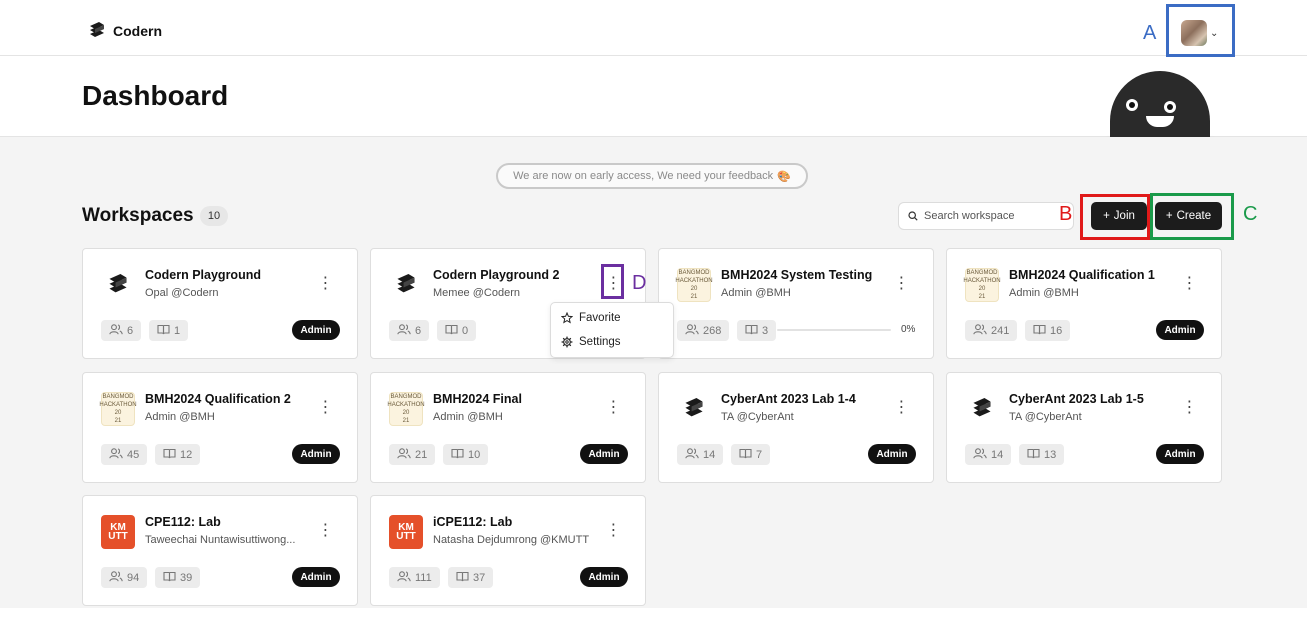 The width and height of the screenshot is (1307, 638). What do you see at coordinates (994, 216) in the screenshot?
I see `search-input` at bounding box center [994, 216].